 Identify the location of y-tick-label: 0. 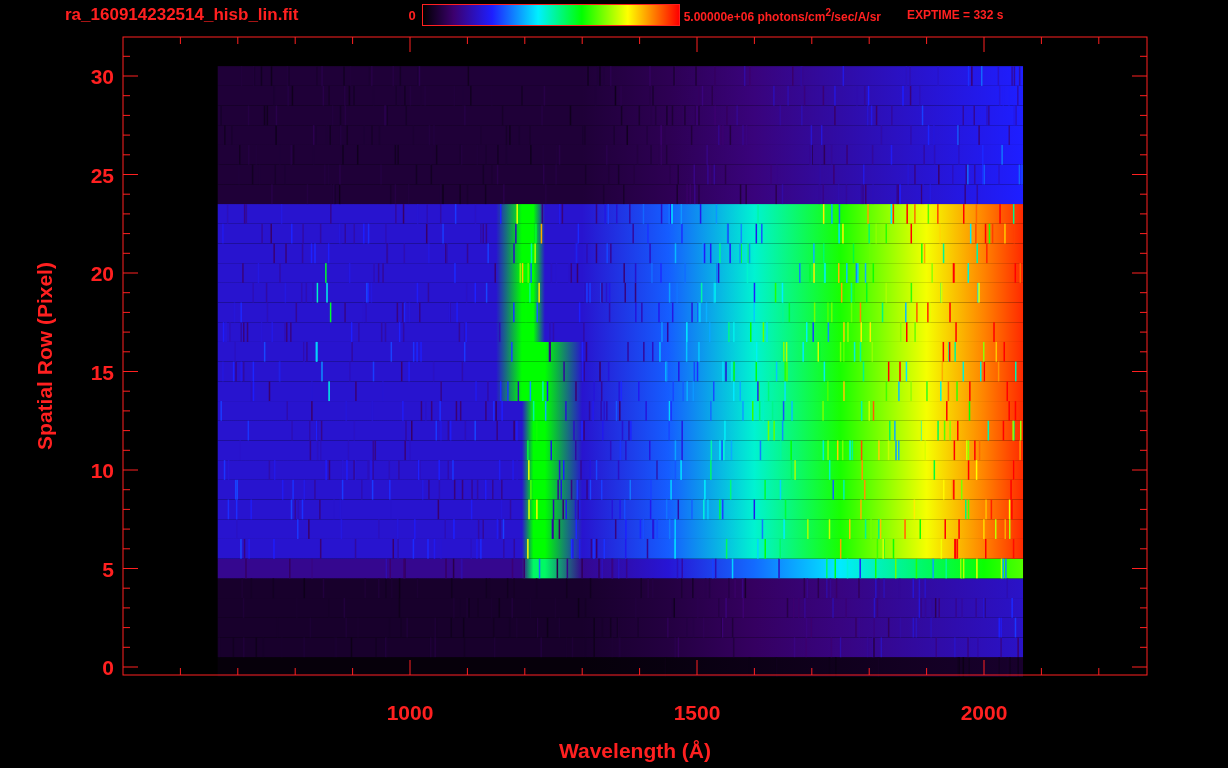
(108, 667).